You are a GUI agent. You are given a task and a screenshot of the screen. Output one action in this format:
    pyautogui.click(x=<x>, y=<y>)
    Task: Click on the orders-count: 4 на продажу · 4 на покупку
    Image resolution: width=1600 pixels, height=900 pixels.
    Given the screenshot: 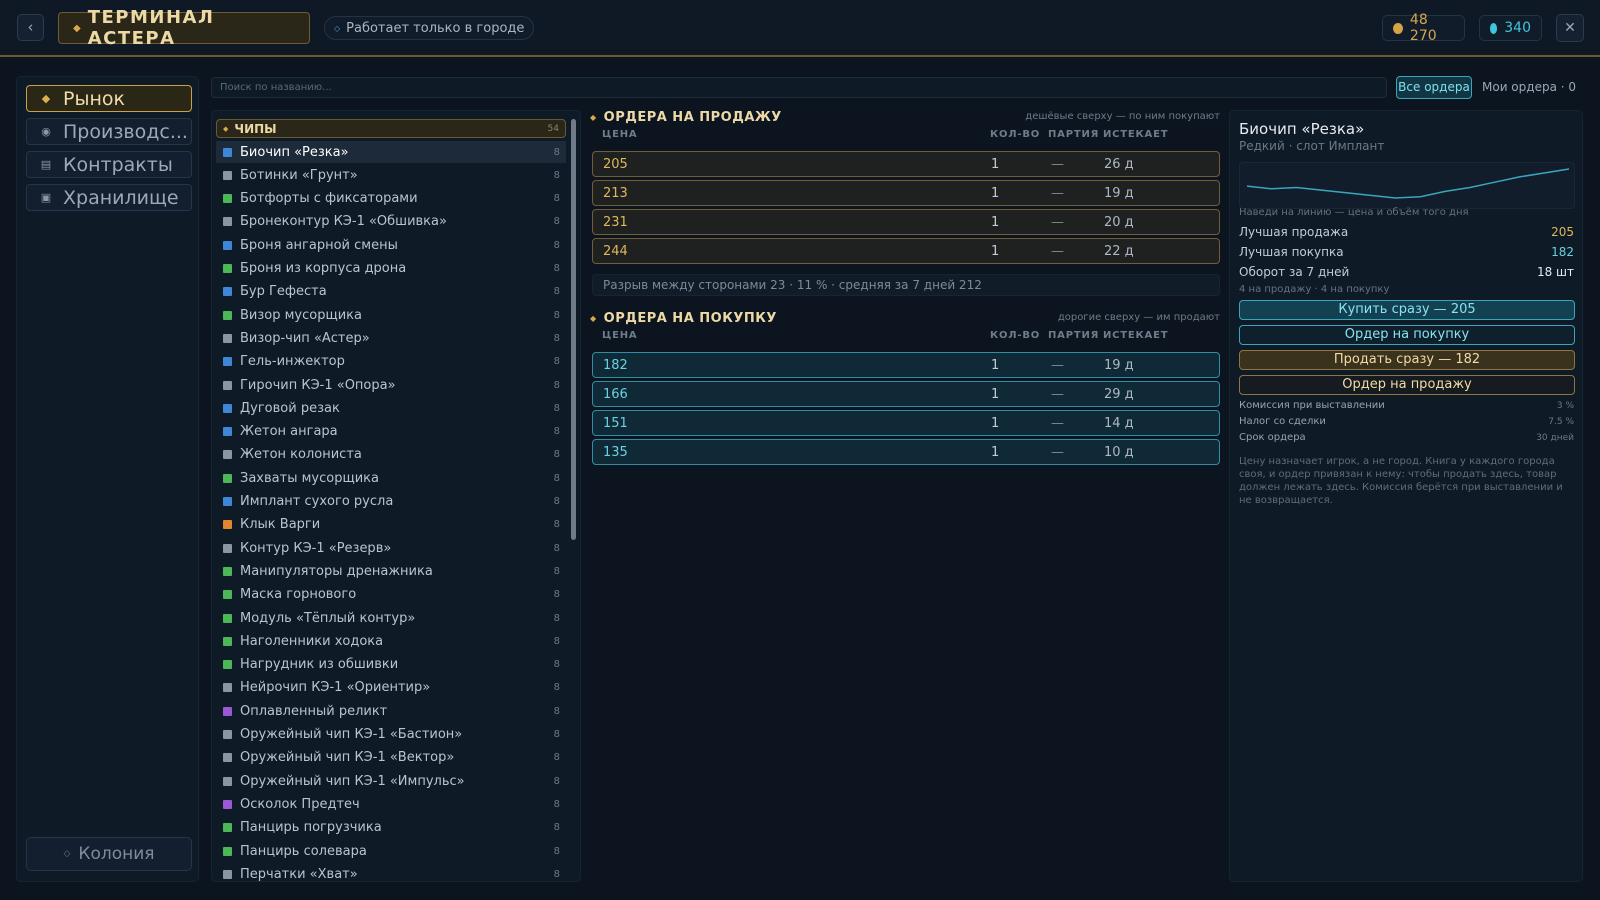 What is the action you would take?
    pyautogui.click(x=1314, y=289)
    